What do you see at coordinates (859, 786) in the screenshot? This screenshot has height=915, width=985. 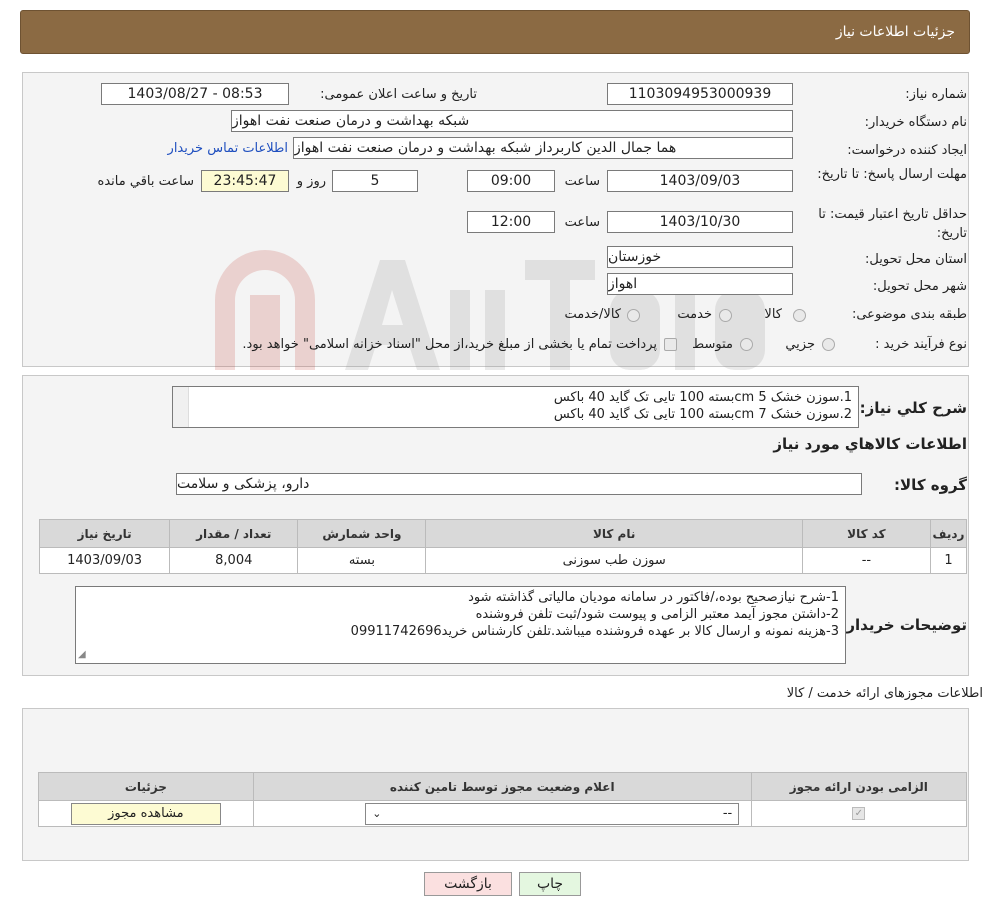 I see `col-permit-required: الزامی بودن ارائه مجوز` at bounding box center [859, 786].